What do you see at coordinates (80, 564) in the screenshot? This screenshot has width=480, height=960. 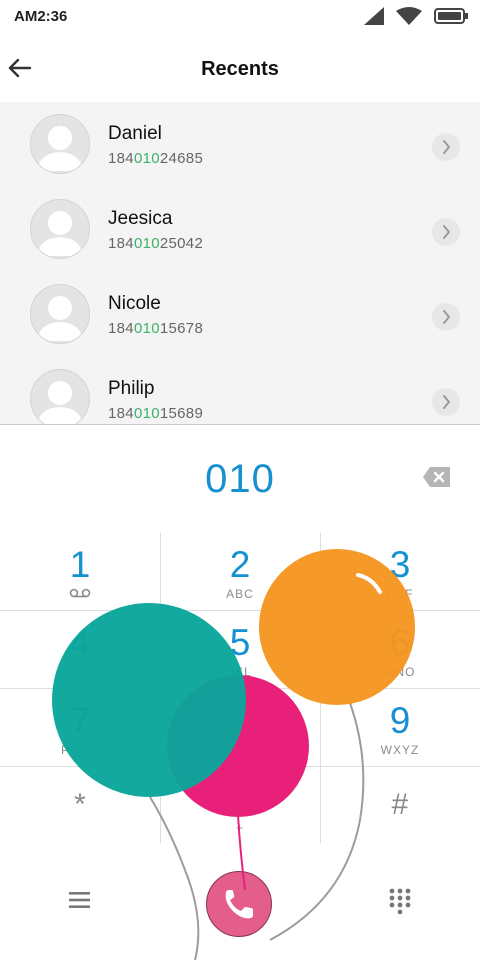 I see `key-digit: 1` at bounding box center [80, 564].